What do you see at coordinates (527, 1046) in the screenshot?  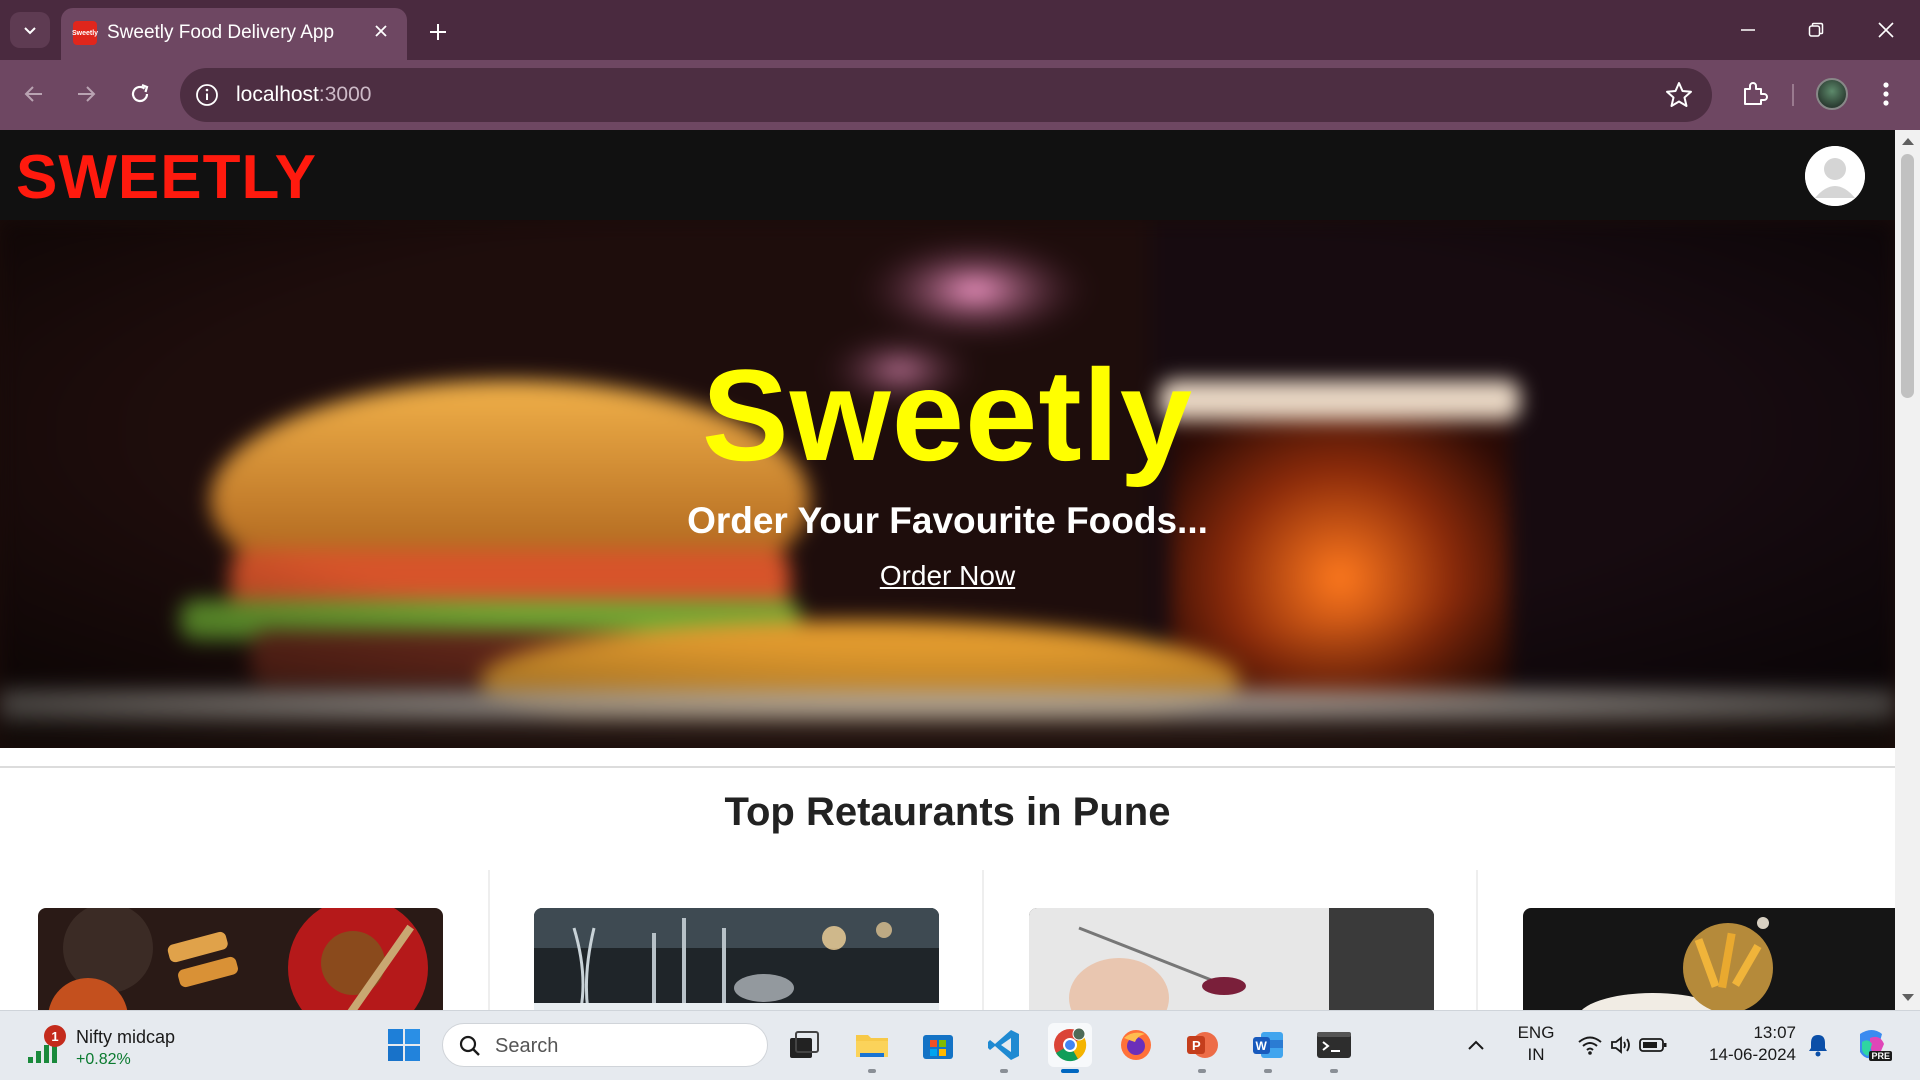 I see `search-placeholder: Search` at bounding box center [527, 1046].